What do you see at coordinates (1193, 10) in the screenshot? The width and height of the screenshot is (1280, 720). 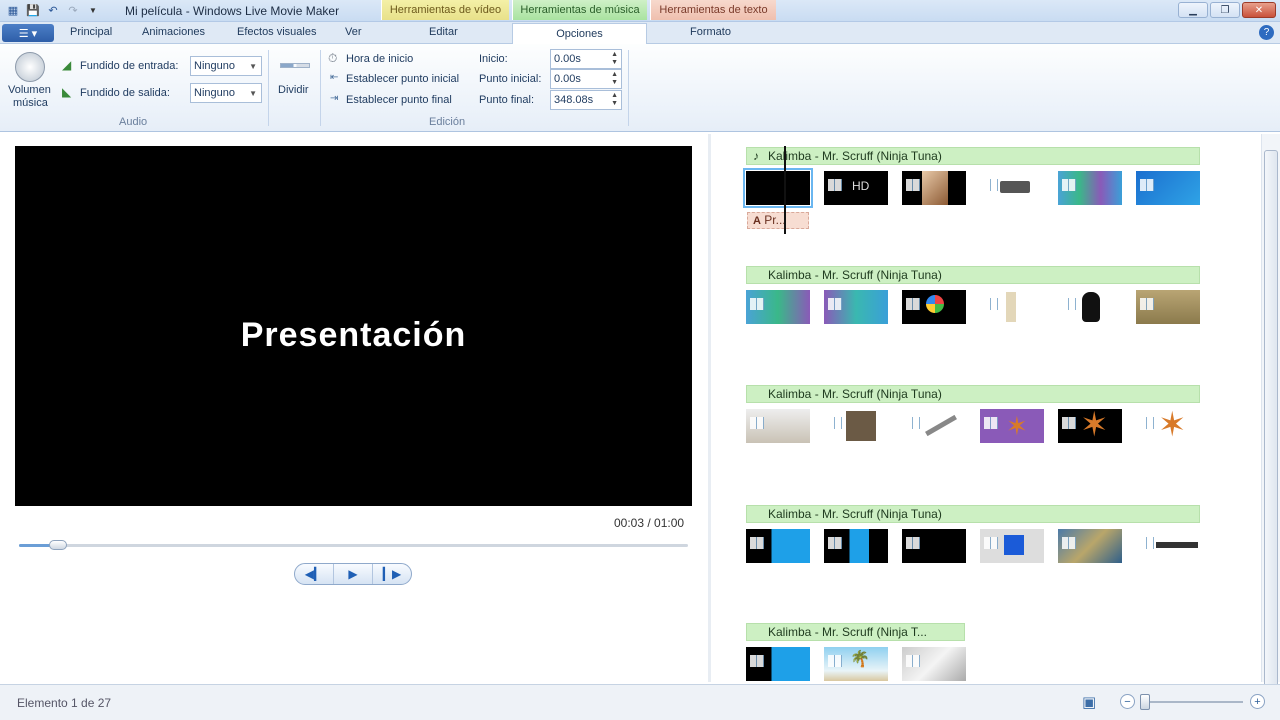 I see `minimize-button: ▁` at bounding box center [1193, 10].